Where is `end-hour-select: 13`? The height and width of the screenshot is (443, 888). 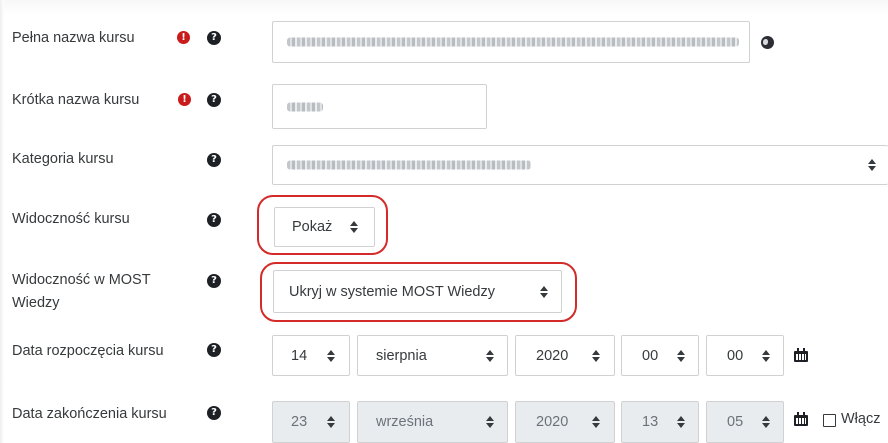 end-hour-select: 13 is located at coordinates (660, 422).